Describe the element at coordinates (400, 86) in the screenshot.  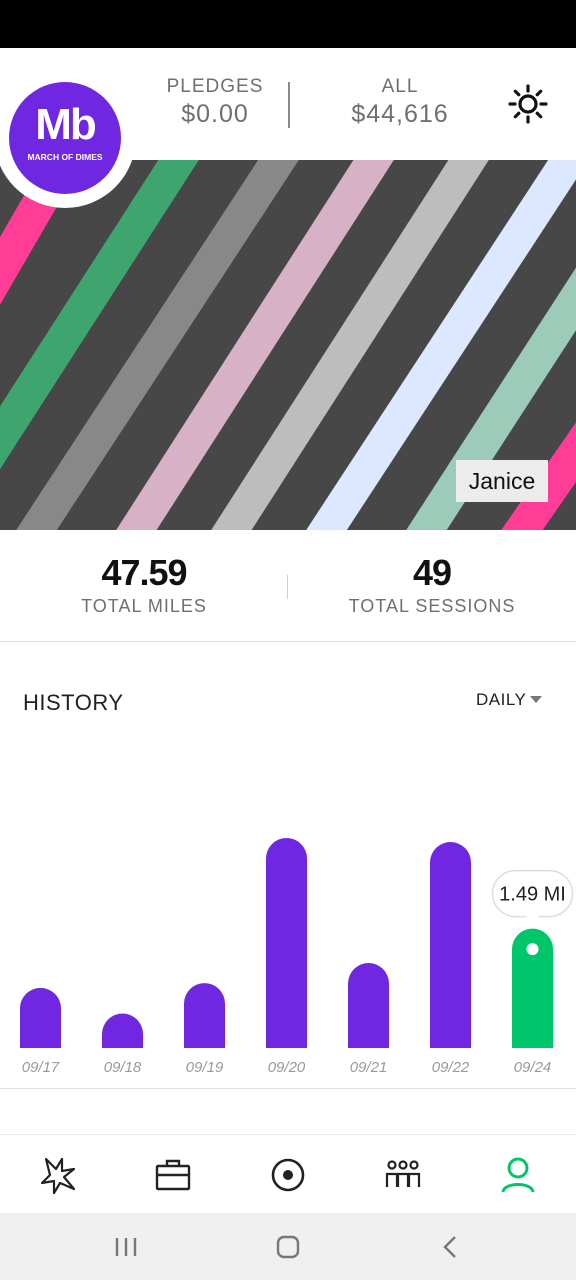
I see `all-label: ALL` at that location.